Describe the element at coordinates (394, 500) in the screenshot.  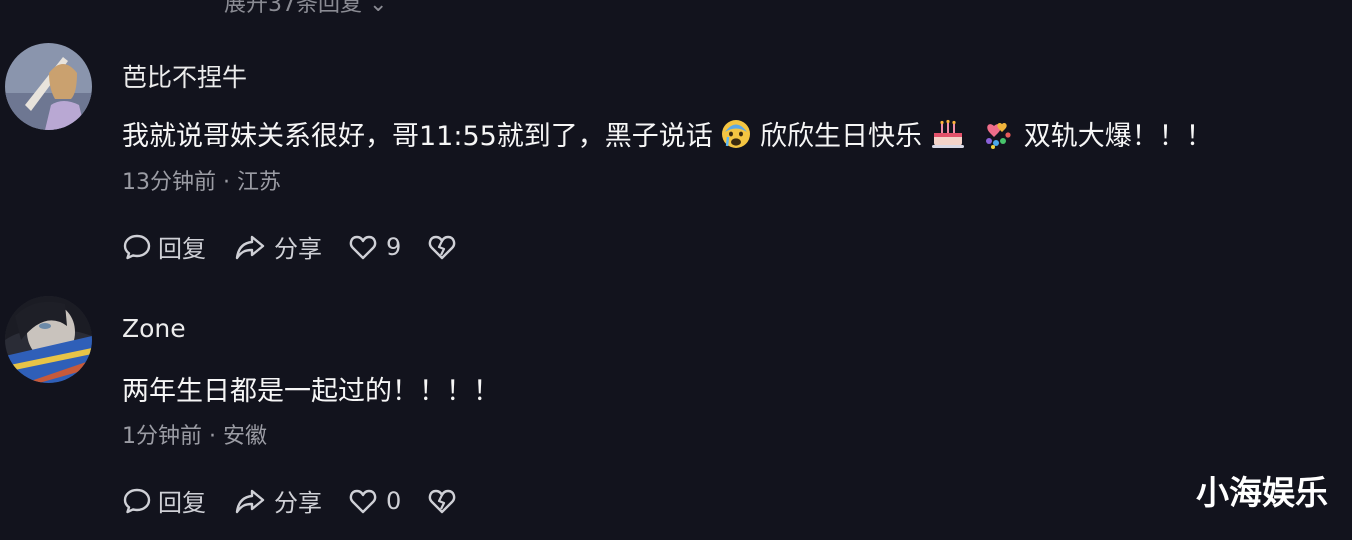
I see `like-count: 0` at that location.